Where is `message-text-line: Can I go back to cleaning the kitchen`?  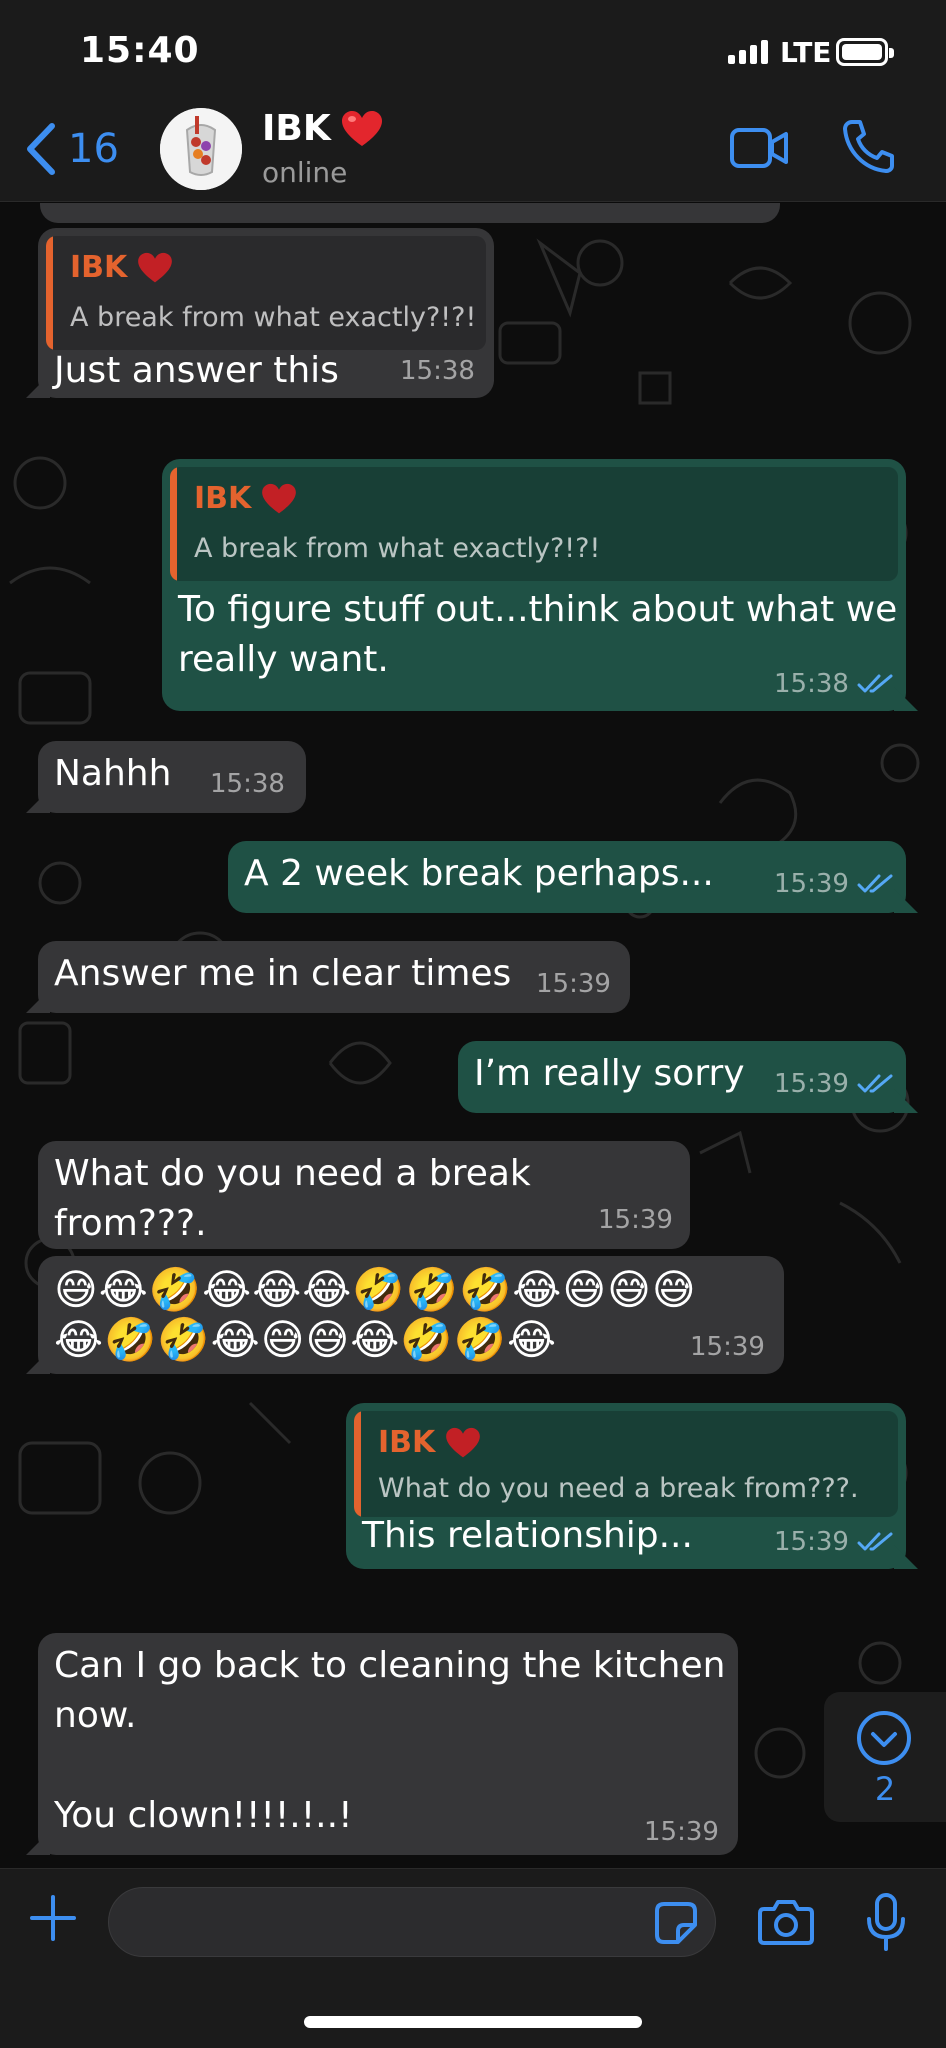
message-text-line: Can I go back to cleaning the kitchen is located at coordinates (390, 1665).